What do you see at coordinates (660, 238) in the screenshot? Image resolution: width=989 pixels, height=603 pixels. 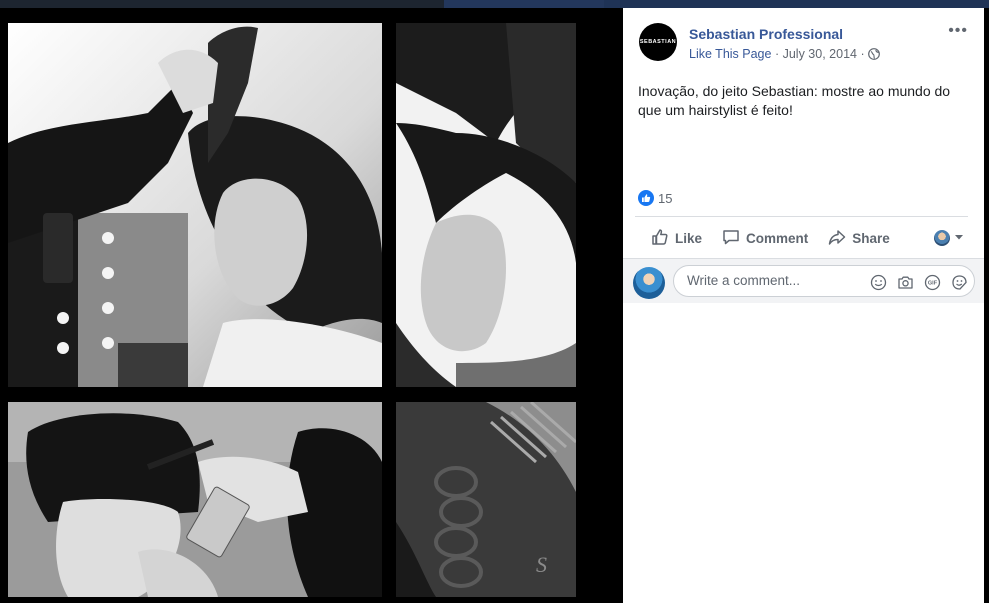 I see `thumbs-up-icon` at bounding box center [660, 238].